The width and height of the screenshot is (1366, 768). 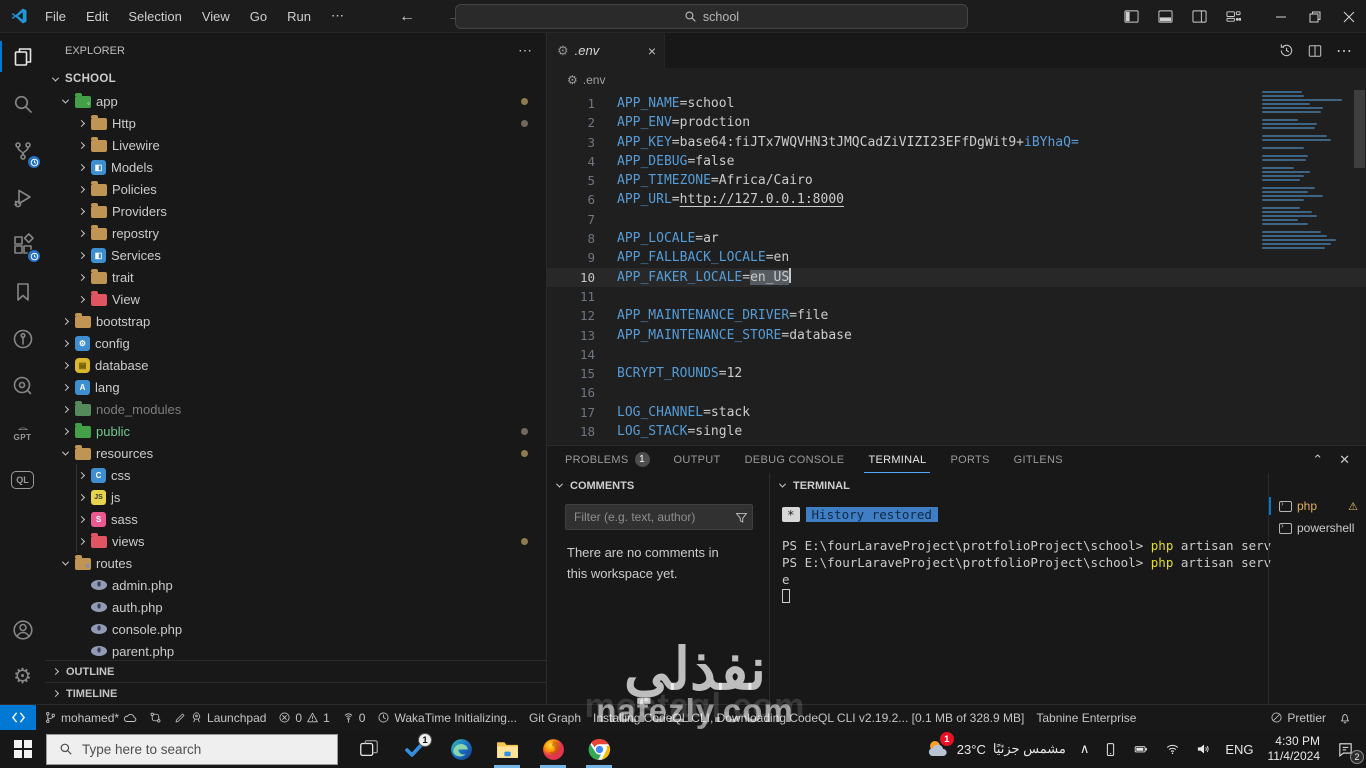 I want to click on customize-layout-icon, so click(x=1233, y=16).